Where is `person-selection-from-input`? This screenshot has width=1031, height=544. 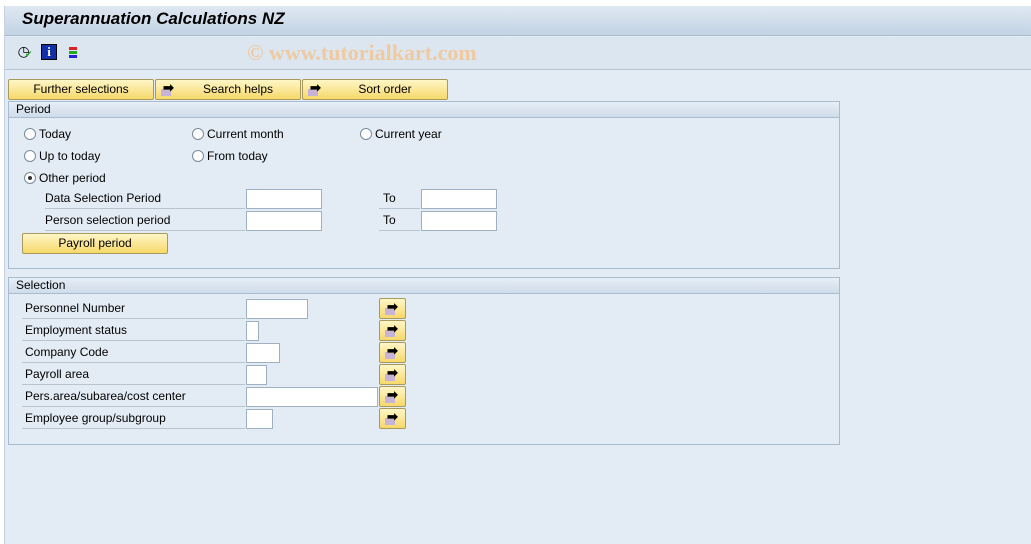
person-selection-from-input is located at coordinates (284, 221).